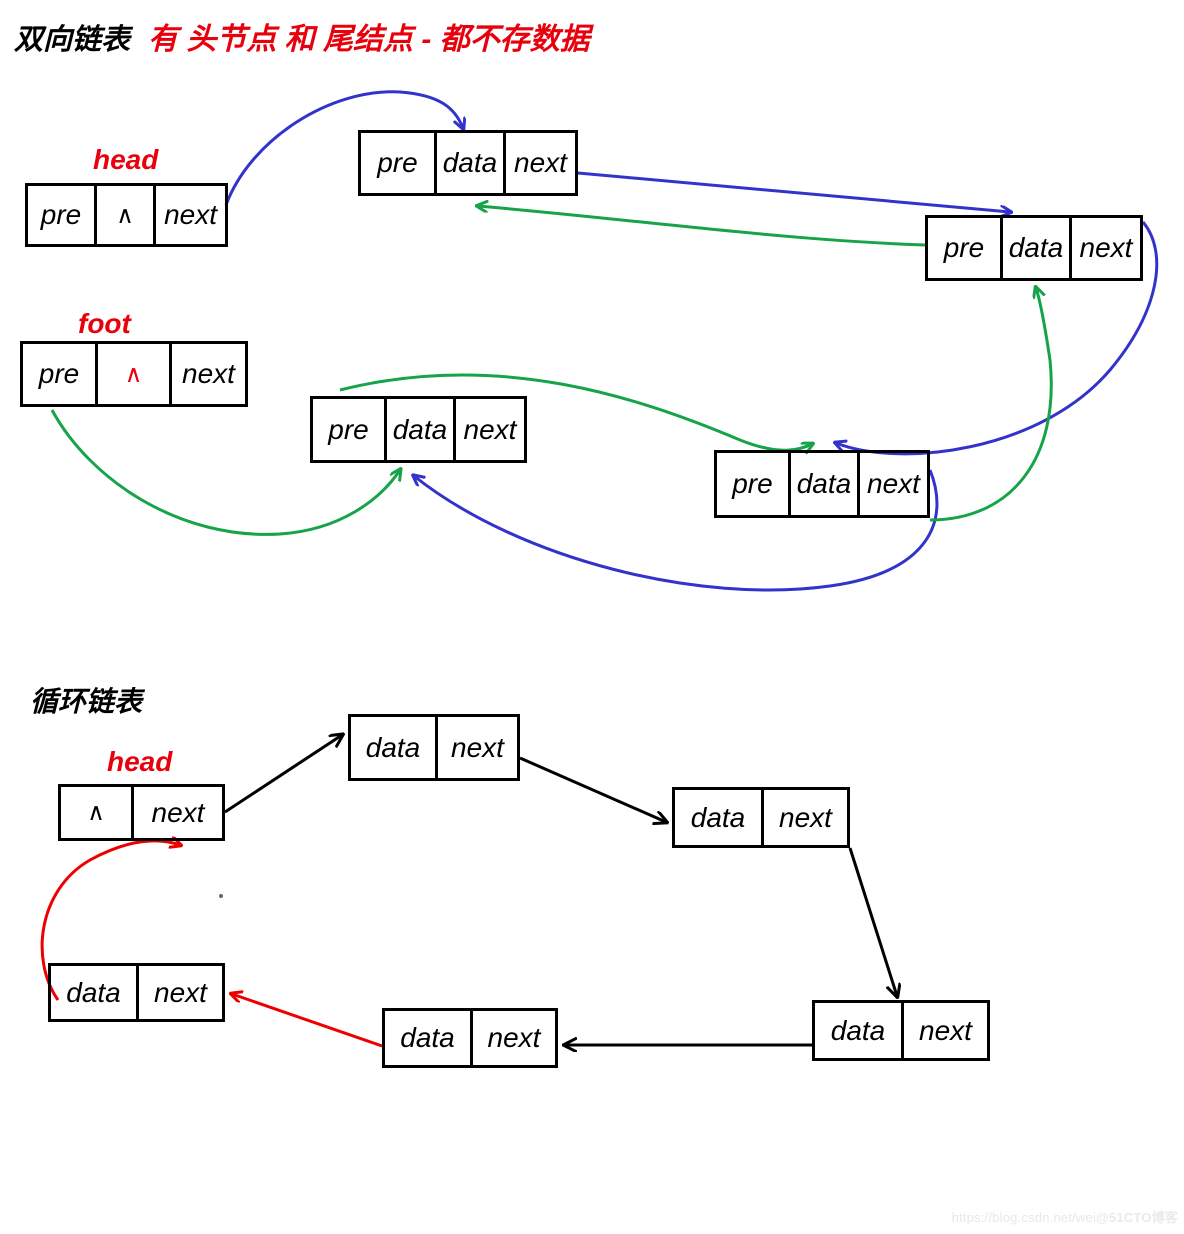 The height and width of the screenshot is (1234, 1184). What do you see at coordinates (72, 40) in the screenshot?
I see `page-title: 双向链表` at bounding box center [72, 40].